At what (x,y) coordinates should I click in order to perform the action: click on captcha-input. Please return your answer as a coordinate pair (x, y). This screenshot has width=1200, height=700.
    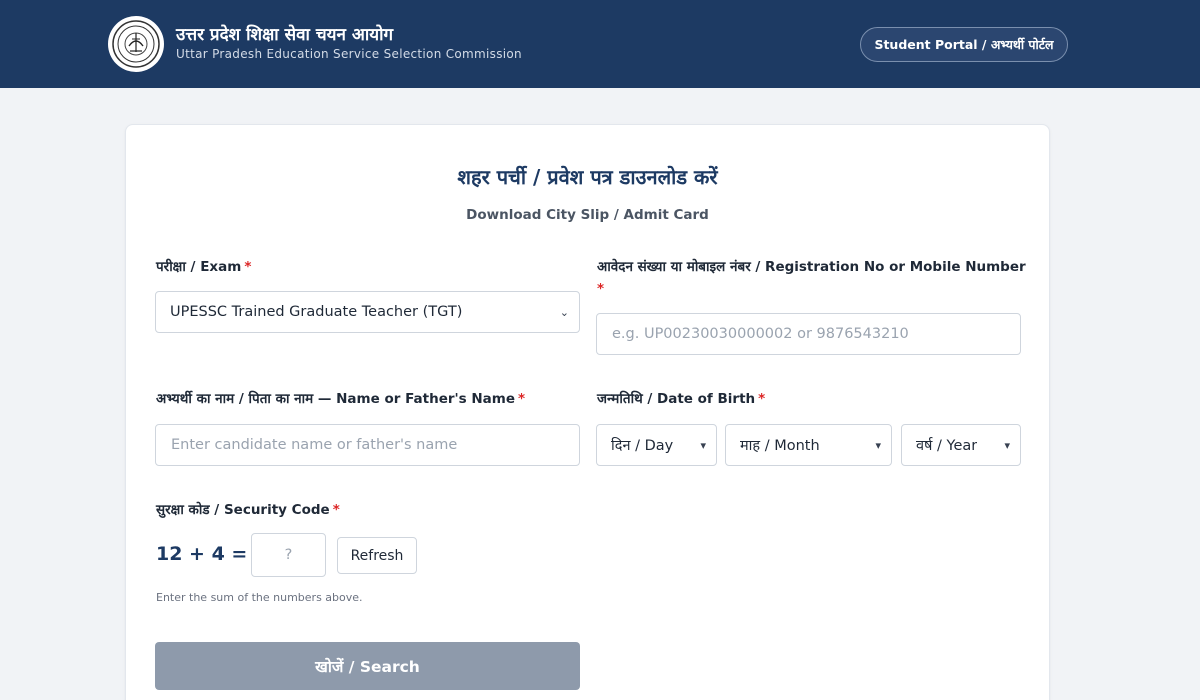
    Looking at the image, I should click on (288, 555).